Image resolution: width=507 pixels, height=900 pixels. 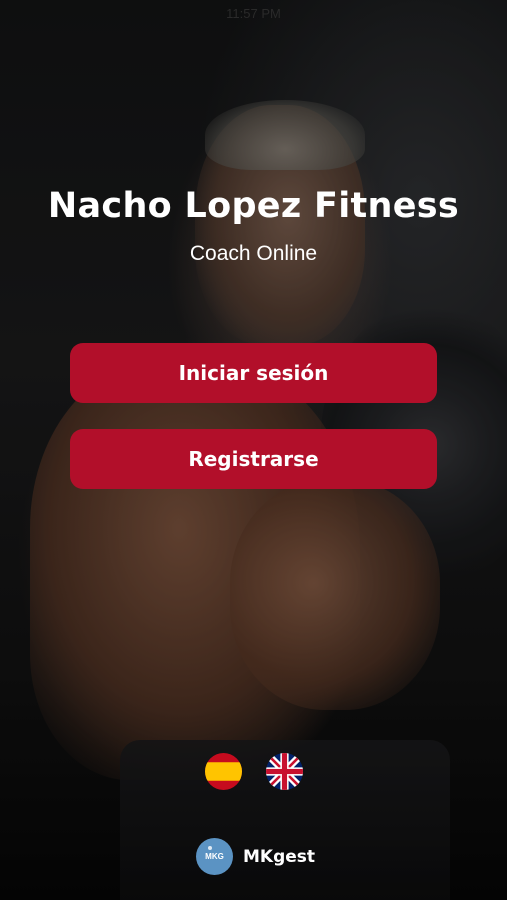 I want to click on uk-flag-icon, so click(x=284, y=771).